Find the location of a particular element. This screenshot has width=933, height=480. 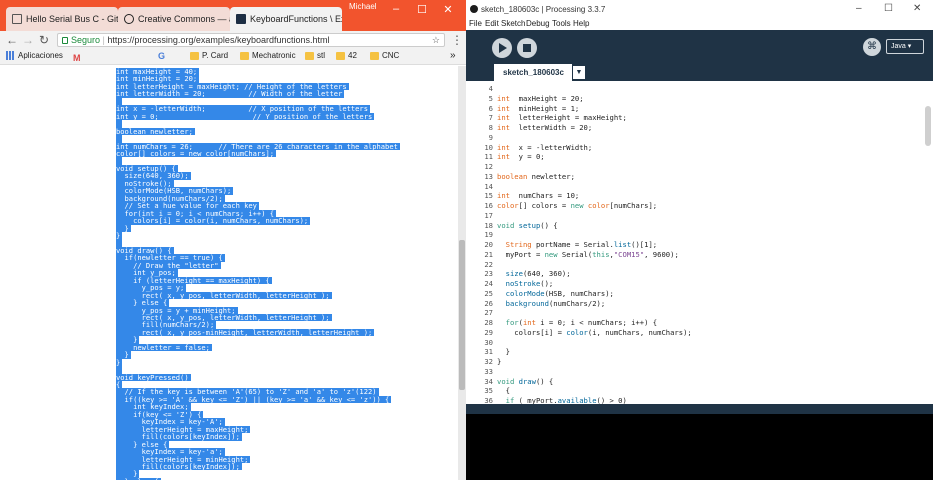

editor-scrollbar-thumb is located at coordinates (928, 126).